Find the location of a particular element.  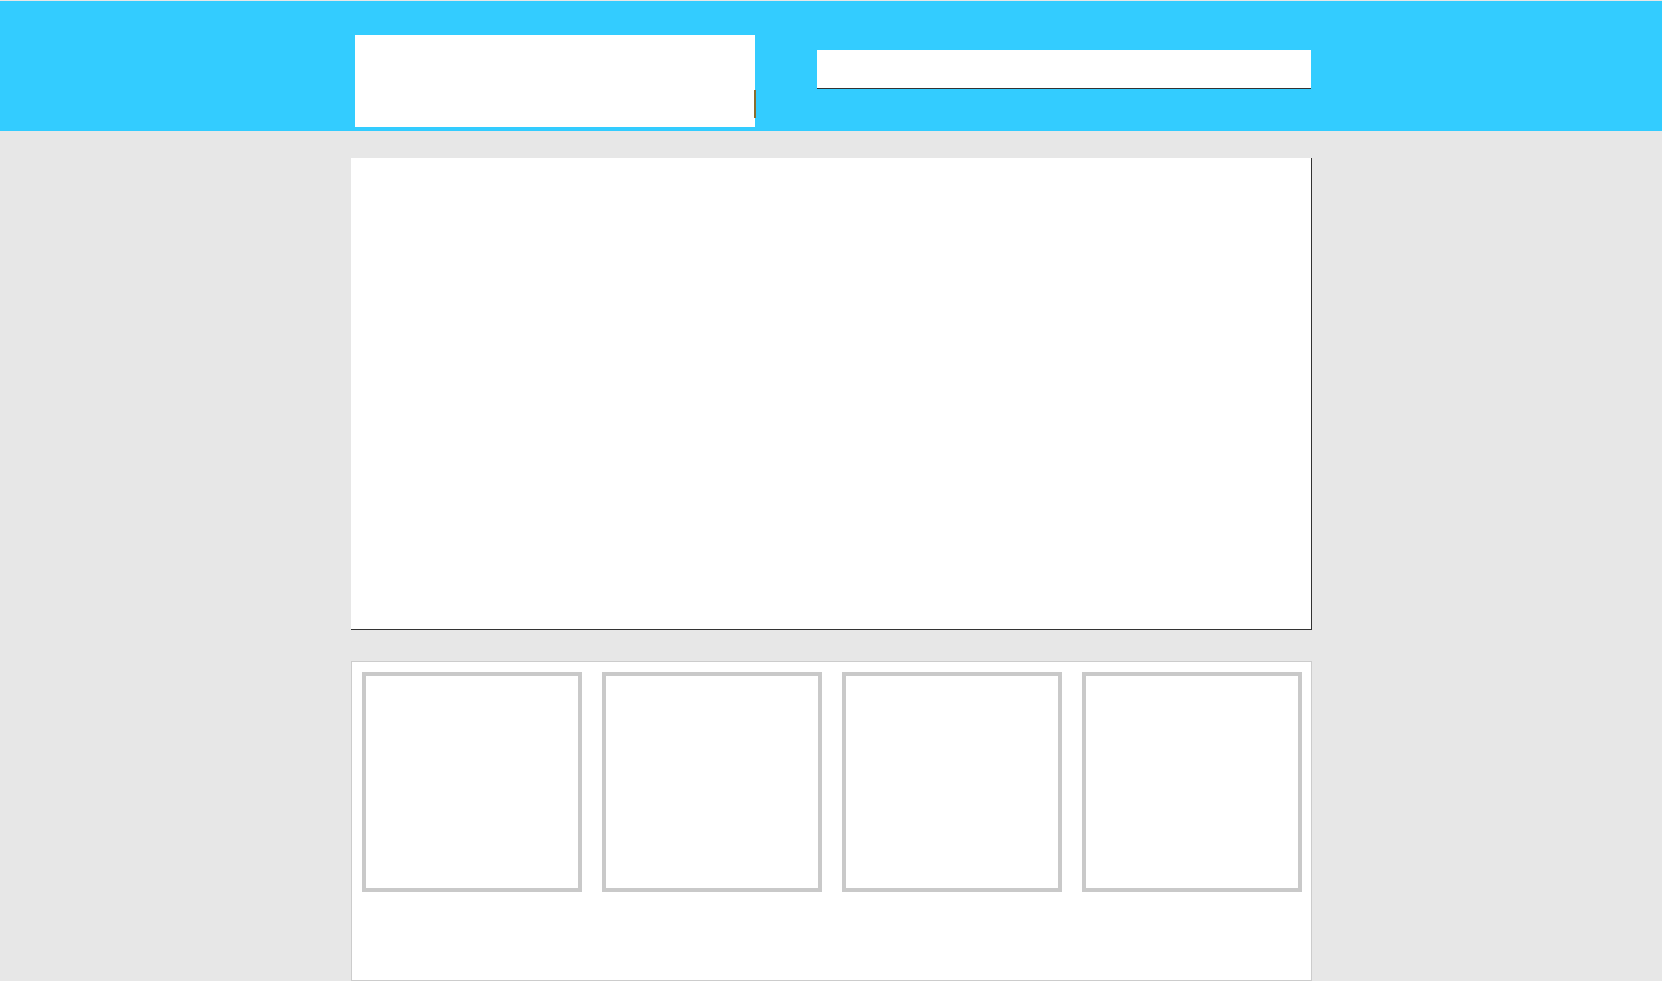

site-header is located at coordinates (831, 66).